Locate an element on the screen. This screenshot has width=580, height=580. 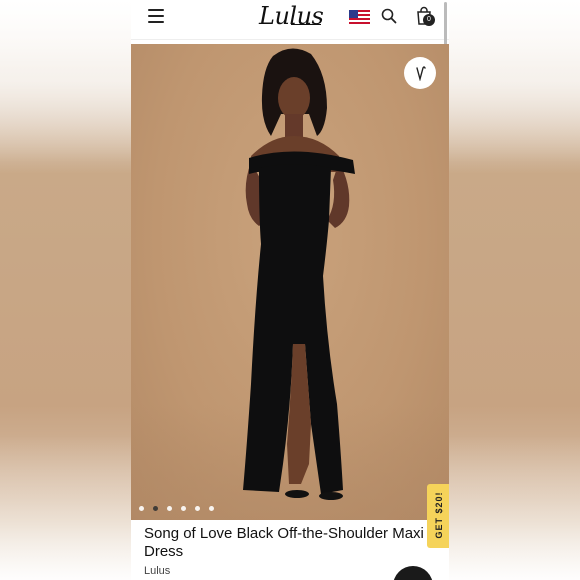
promo-label: GET $20! is located at coordinates (439, 515).